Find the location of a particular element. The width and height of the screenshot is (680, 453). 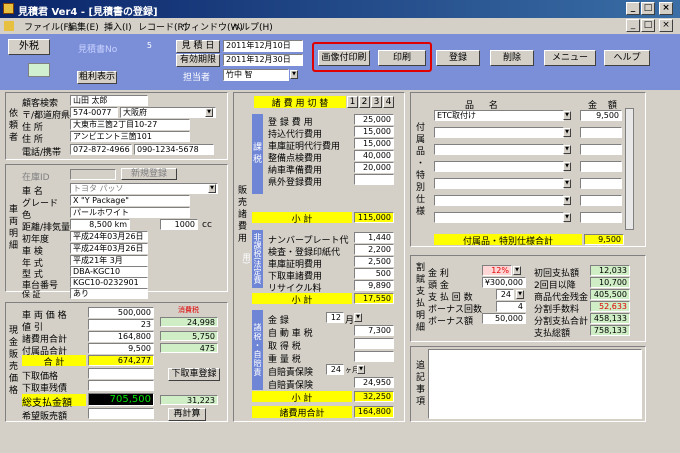

nontax-value-2: 2,500 is located at coordinates (374, 261).